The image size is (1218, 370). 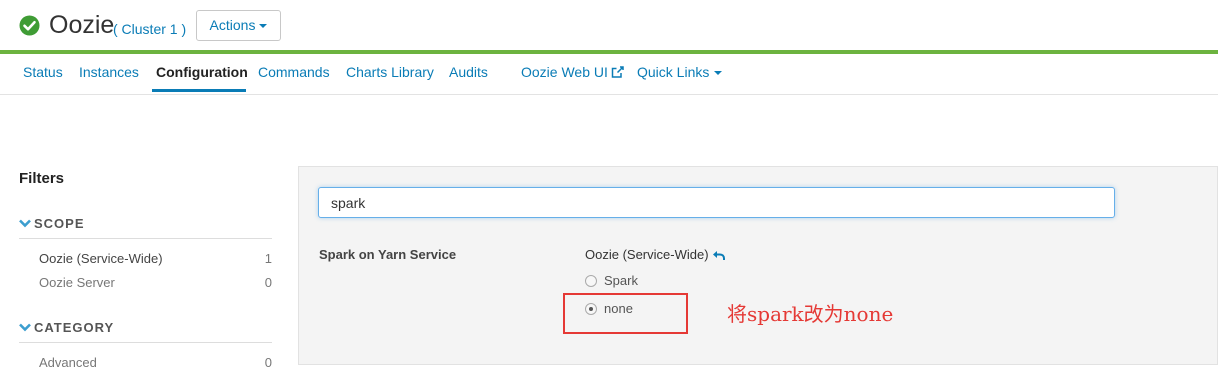 I want to click on radio-option-spark: Spark, so click(x=611, y=280).